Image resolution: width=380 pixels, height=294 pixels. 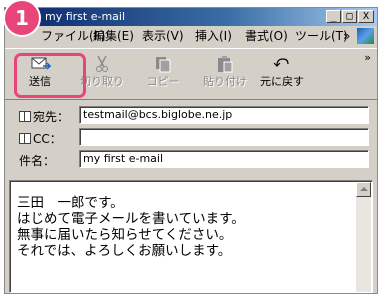 I want to click on message-line: 三田 一郎です。, so click(x=70, y=203).